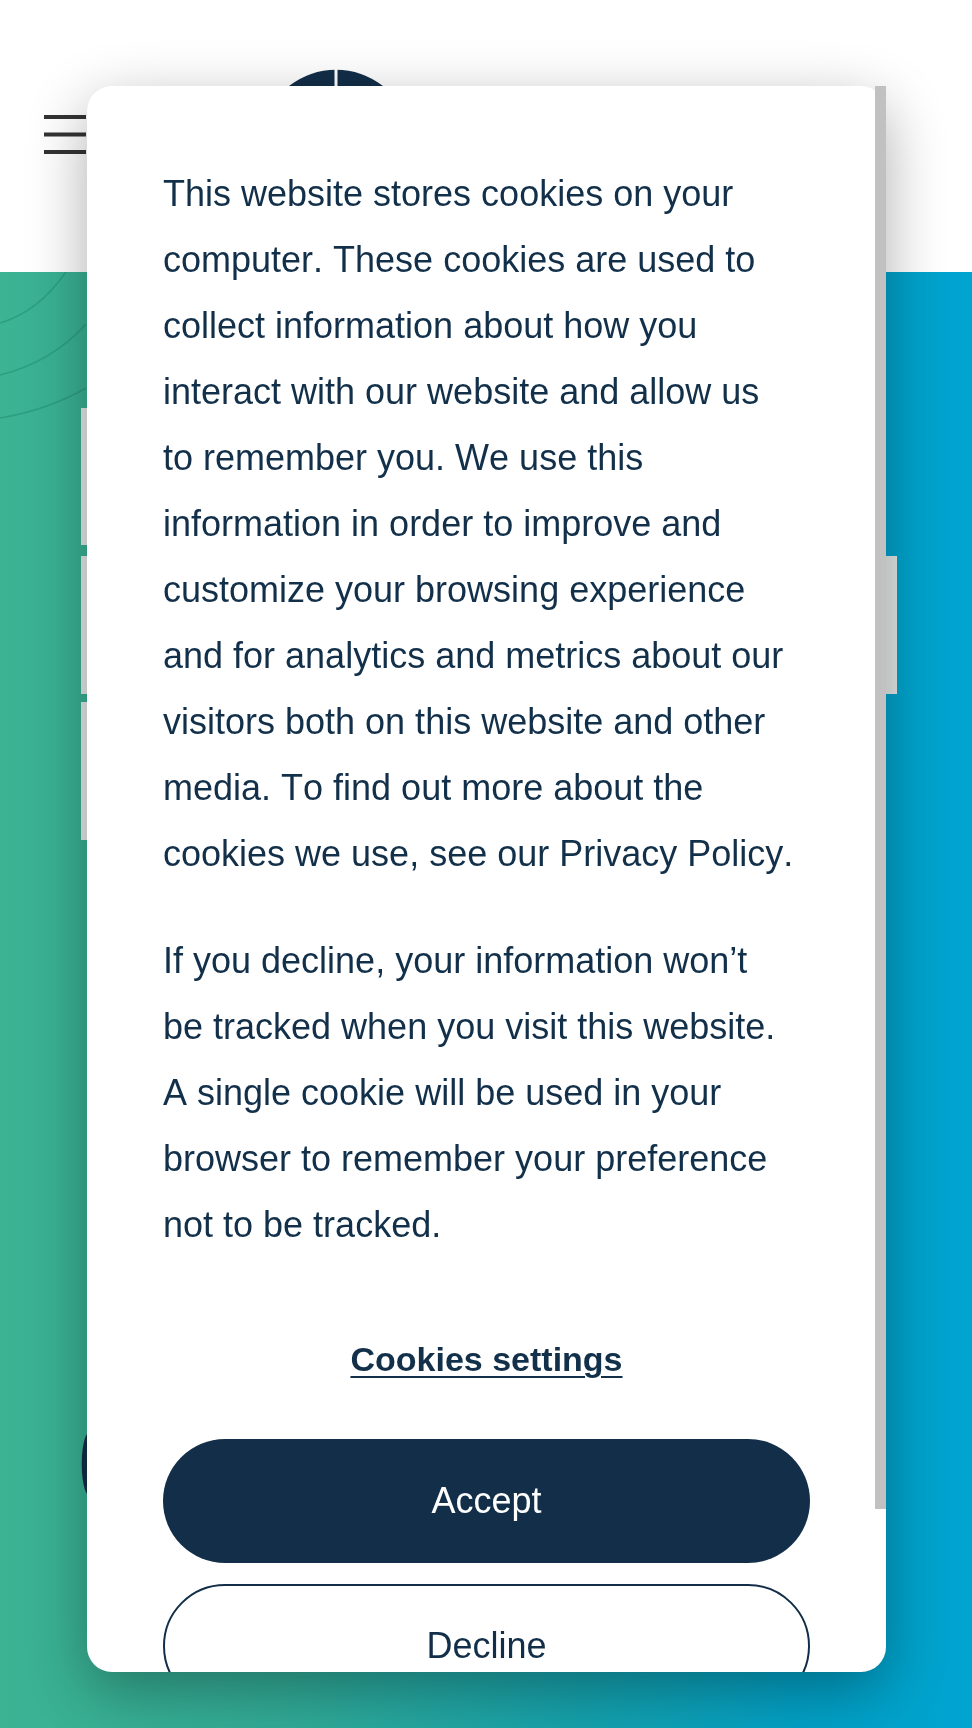 This screenshot has width=972, height=1728. Describe the element at coordinates (486, 1359) in the screenshot. I see `cookies-settings-link: Cookies settings` at that location.